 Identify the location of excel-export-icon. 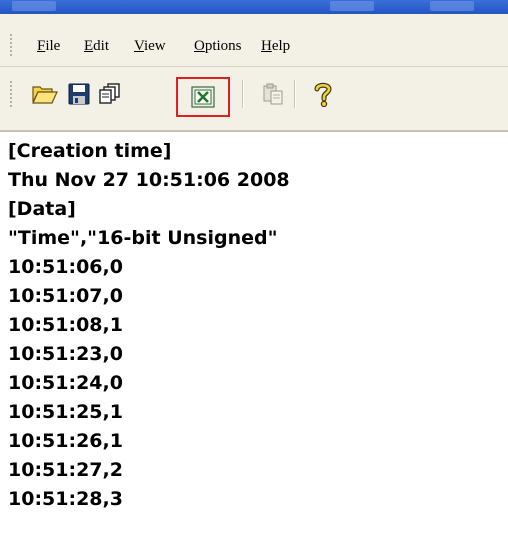
(203, 97).